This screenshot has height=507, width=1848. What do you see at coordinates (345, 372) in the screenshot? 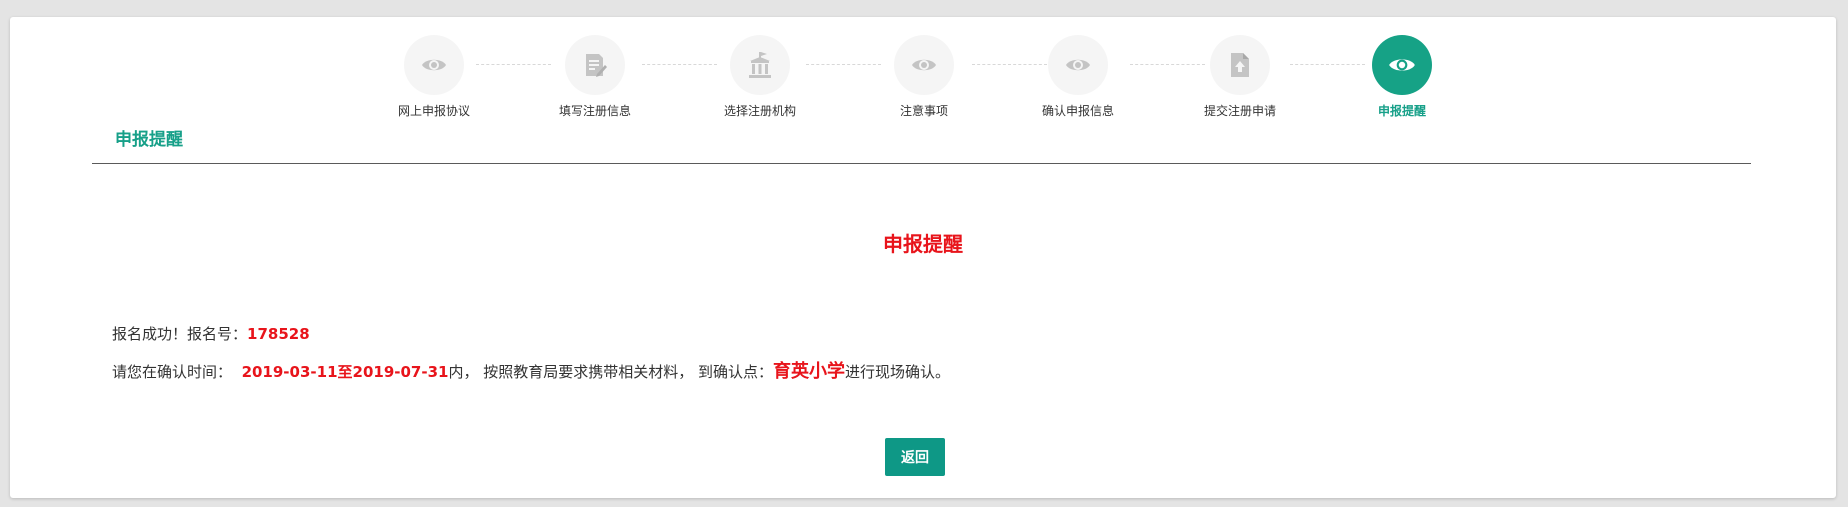
I see `confirm-date-range: 2019-03-11至2019-07-31` at bounding box center [345, 372].